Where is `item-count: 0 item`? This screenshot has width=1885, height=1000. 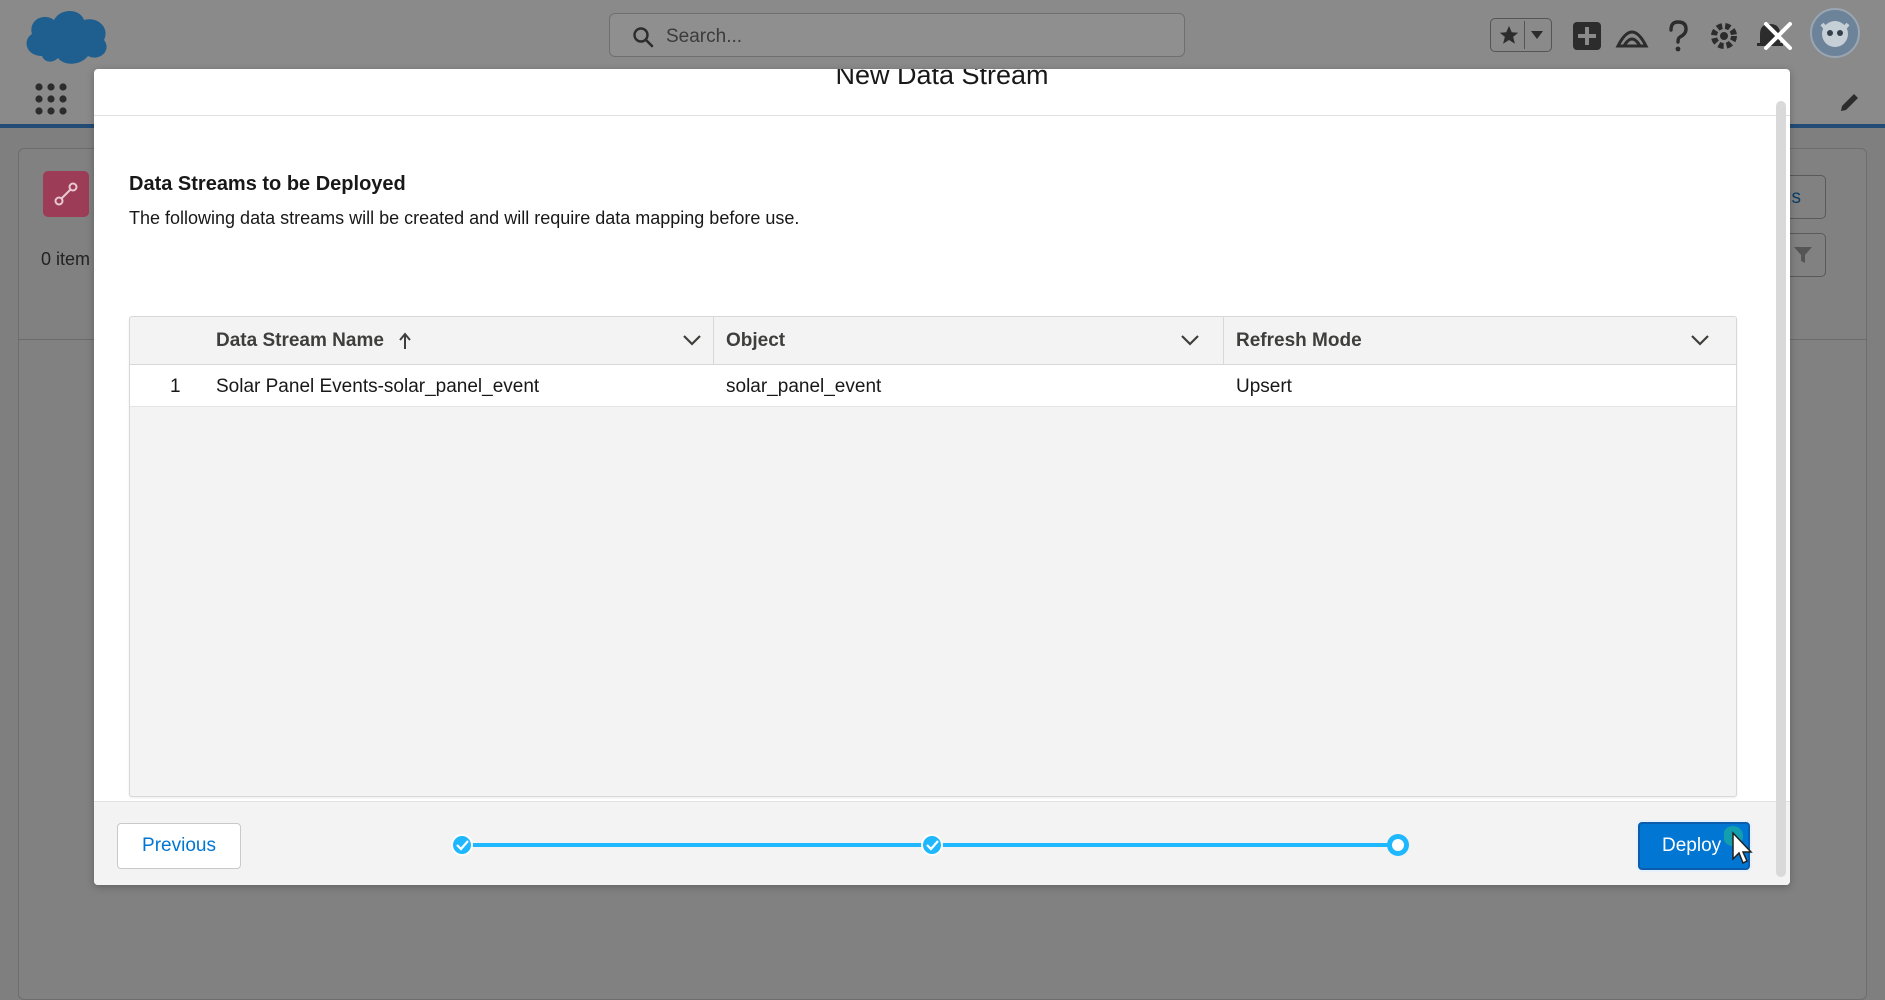 item-count: 0 item is located at coordinates (66, 259).